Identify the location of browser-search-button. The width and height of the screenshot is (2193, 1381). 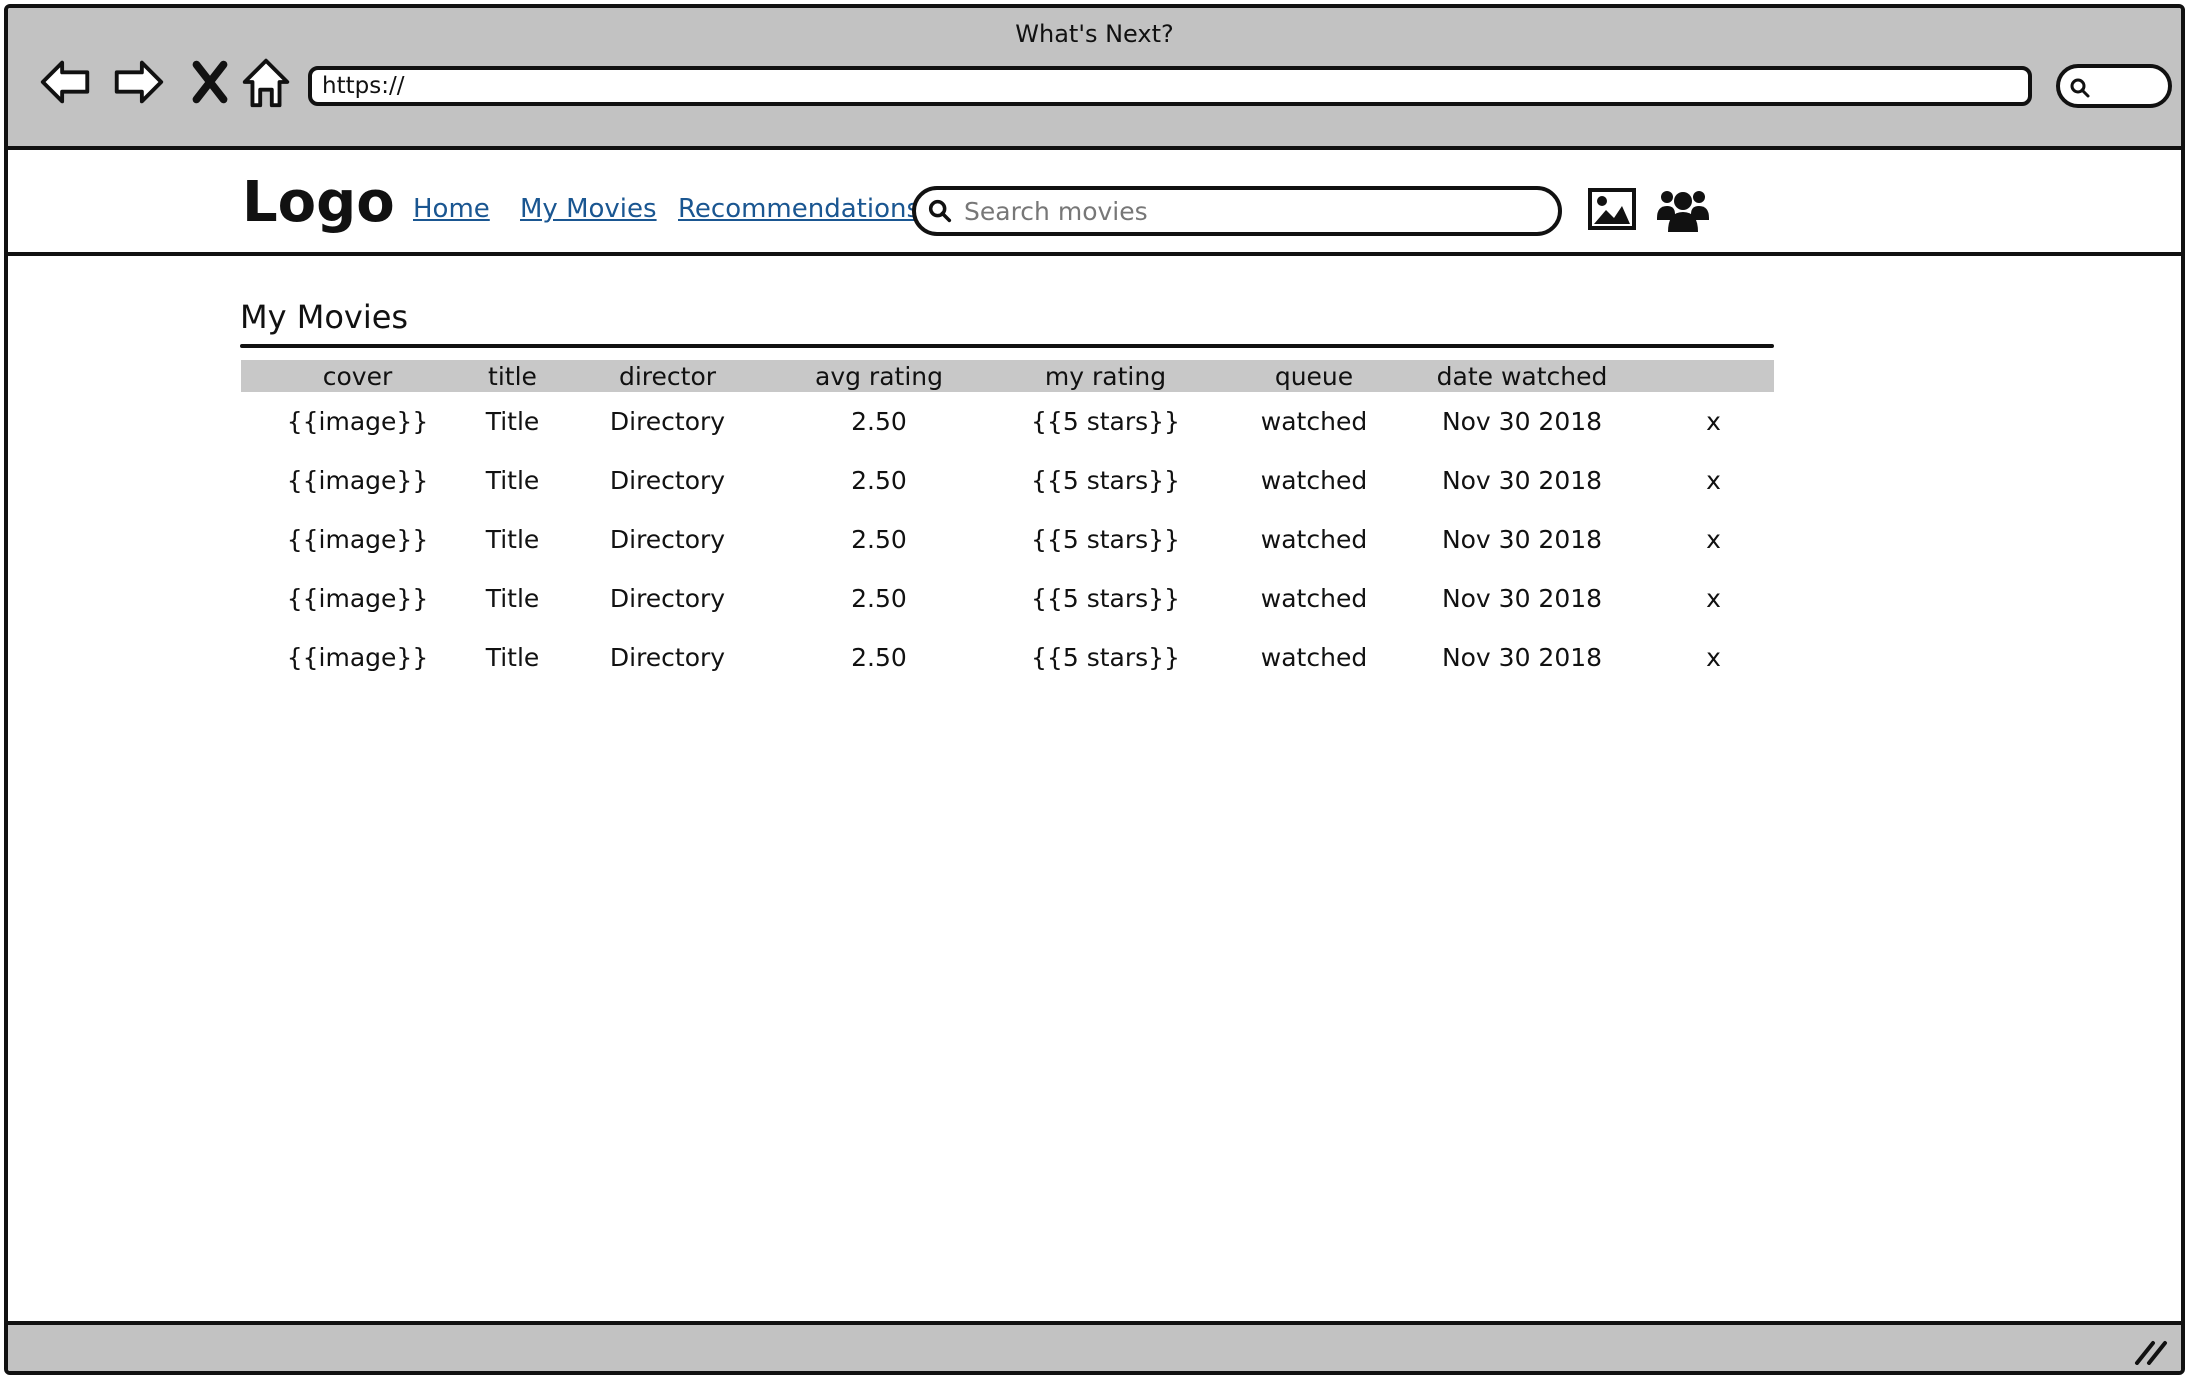
(2114, 86).